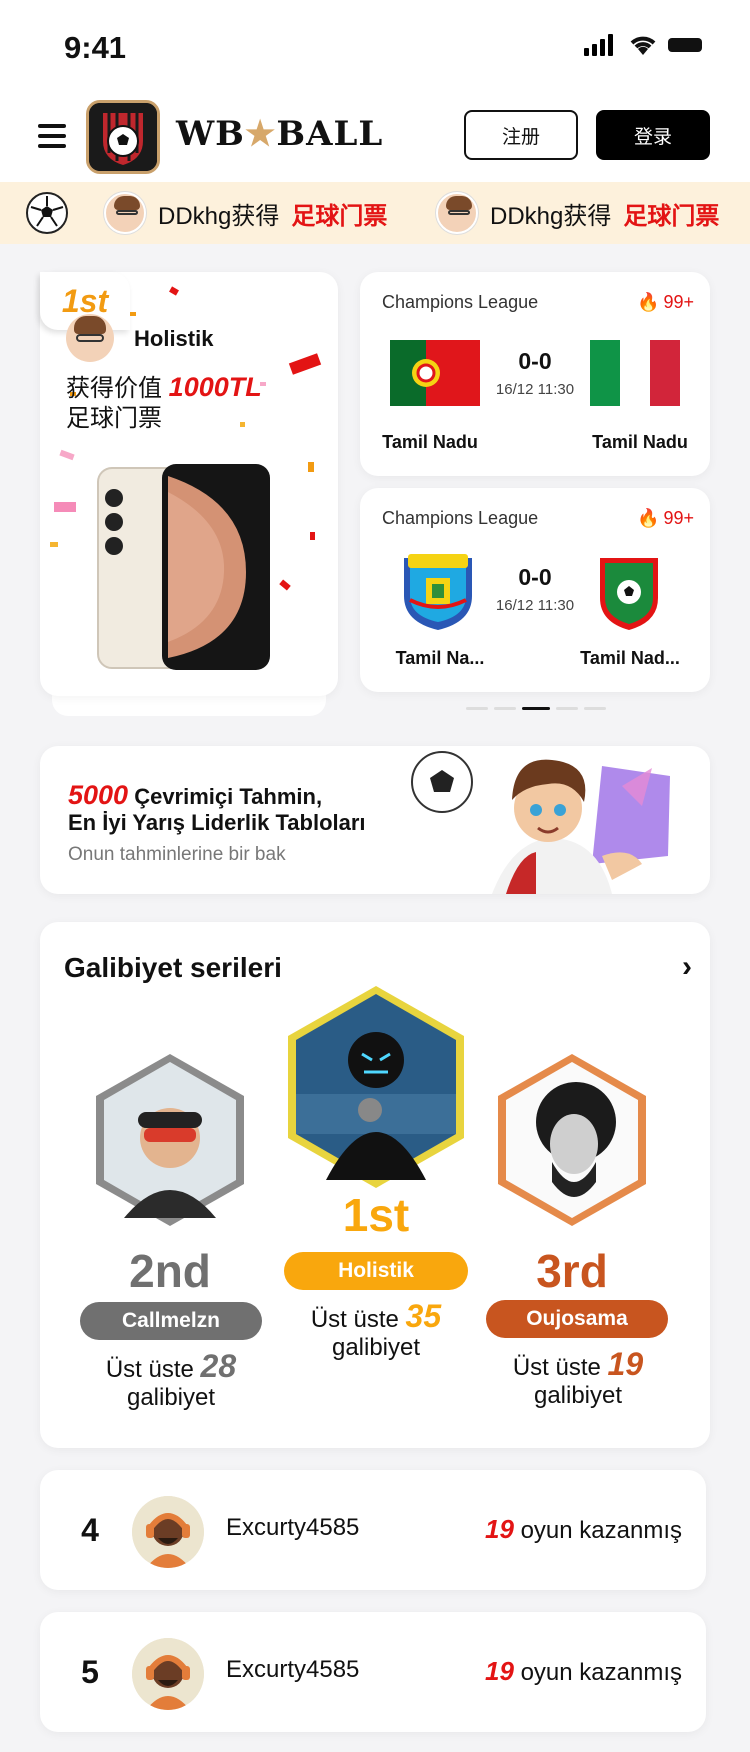 The width and height of the screenshot is (750, 1752). I want to click on section-title: Galibiyet serileri, so click(173, 967).